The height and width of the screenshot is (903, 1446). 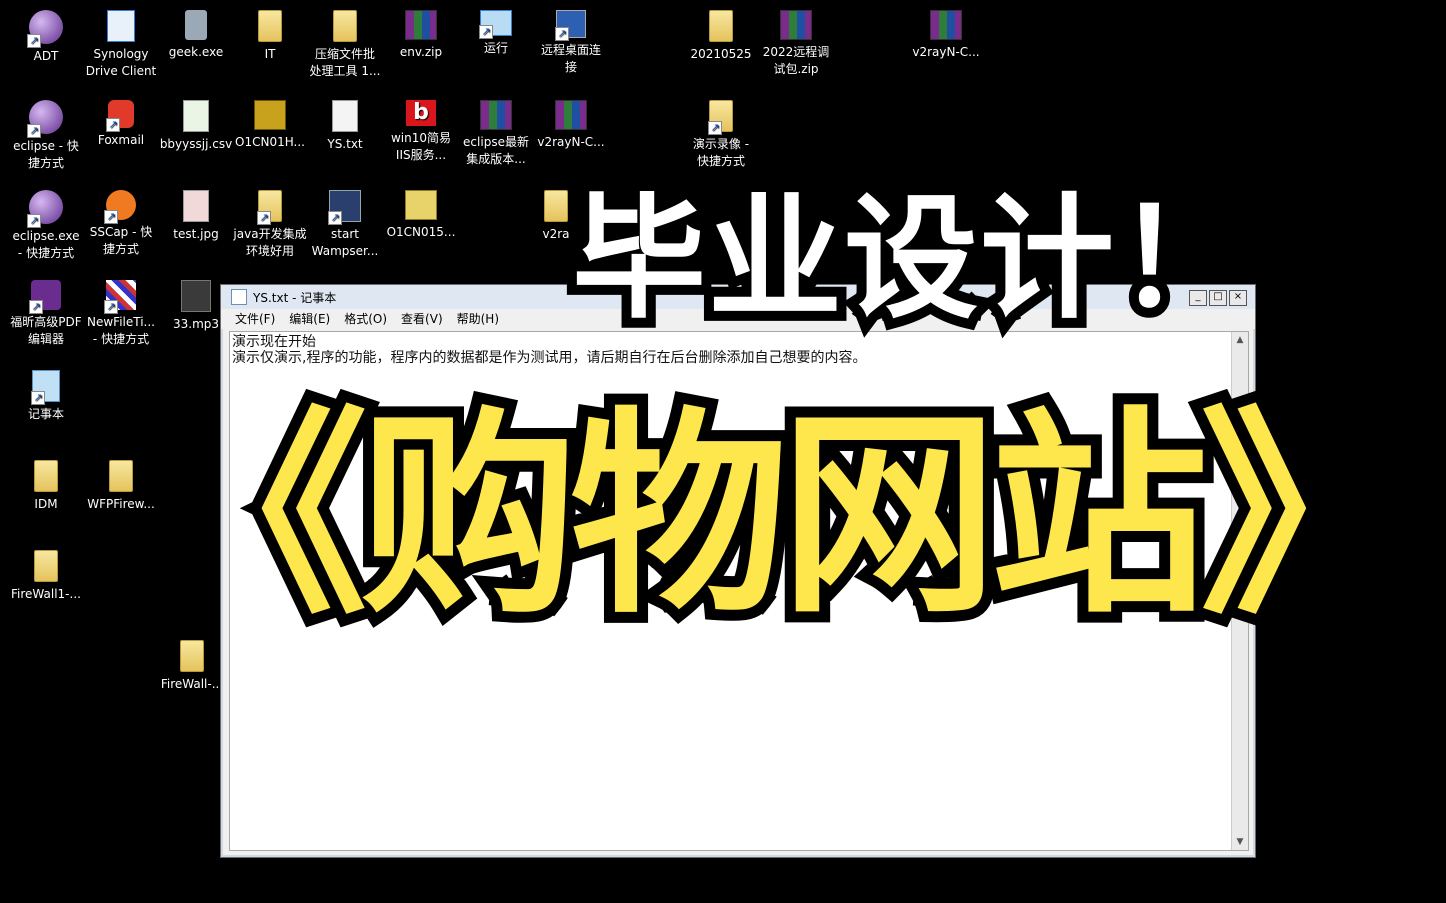 I want to click on icon-label: Synology Drive Client, so click(x=121, y=62).